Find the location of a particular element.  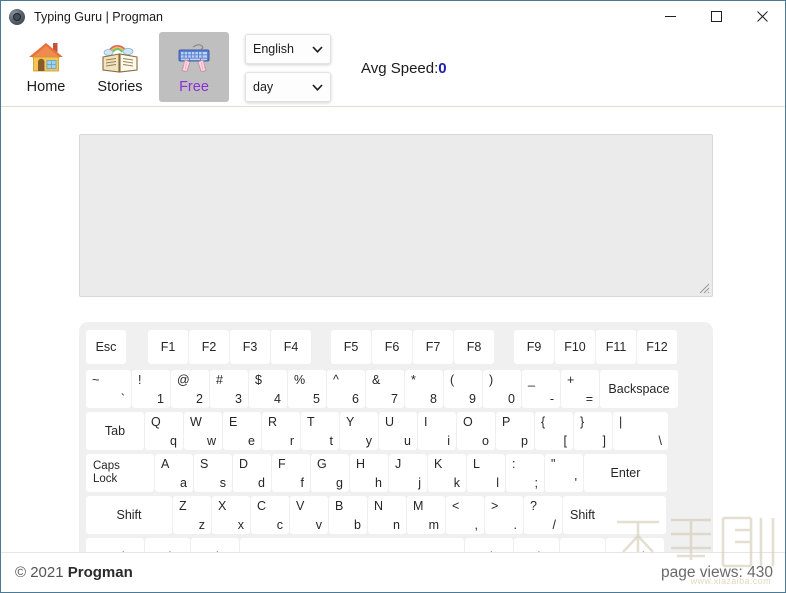

key-q: Qq is located at coordinates (164, 431).